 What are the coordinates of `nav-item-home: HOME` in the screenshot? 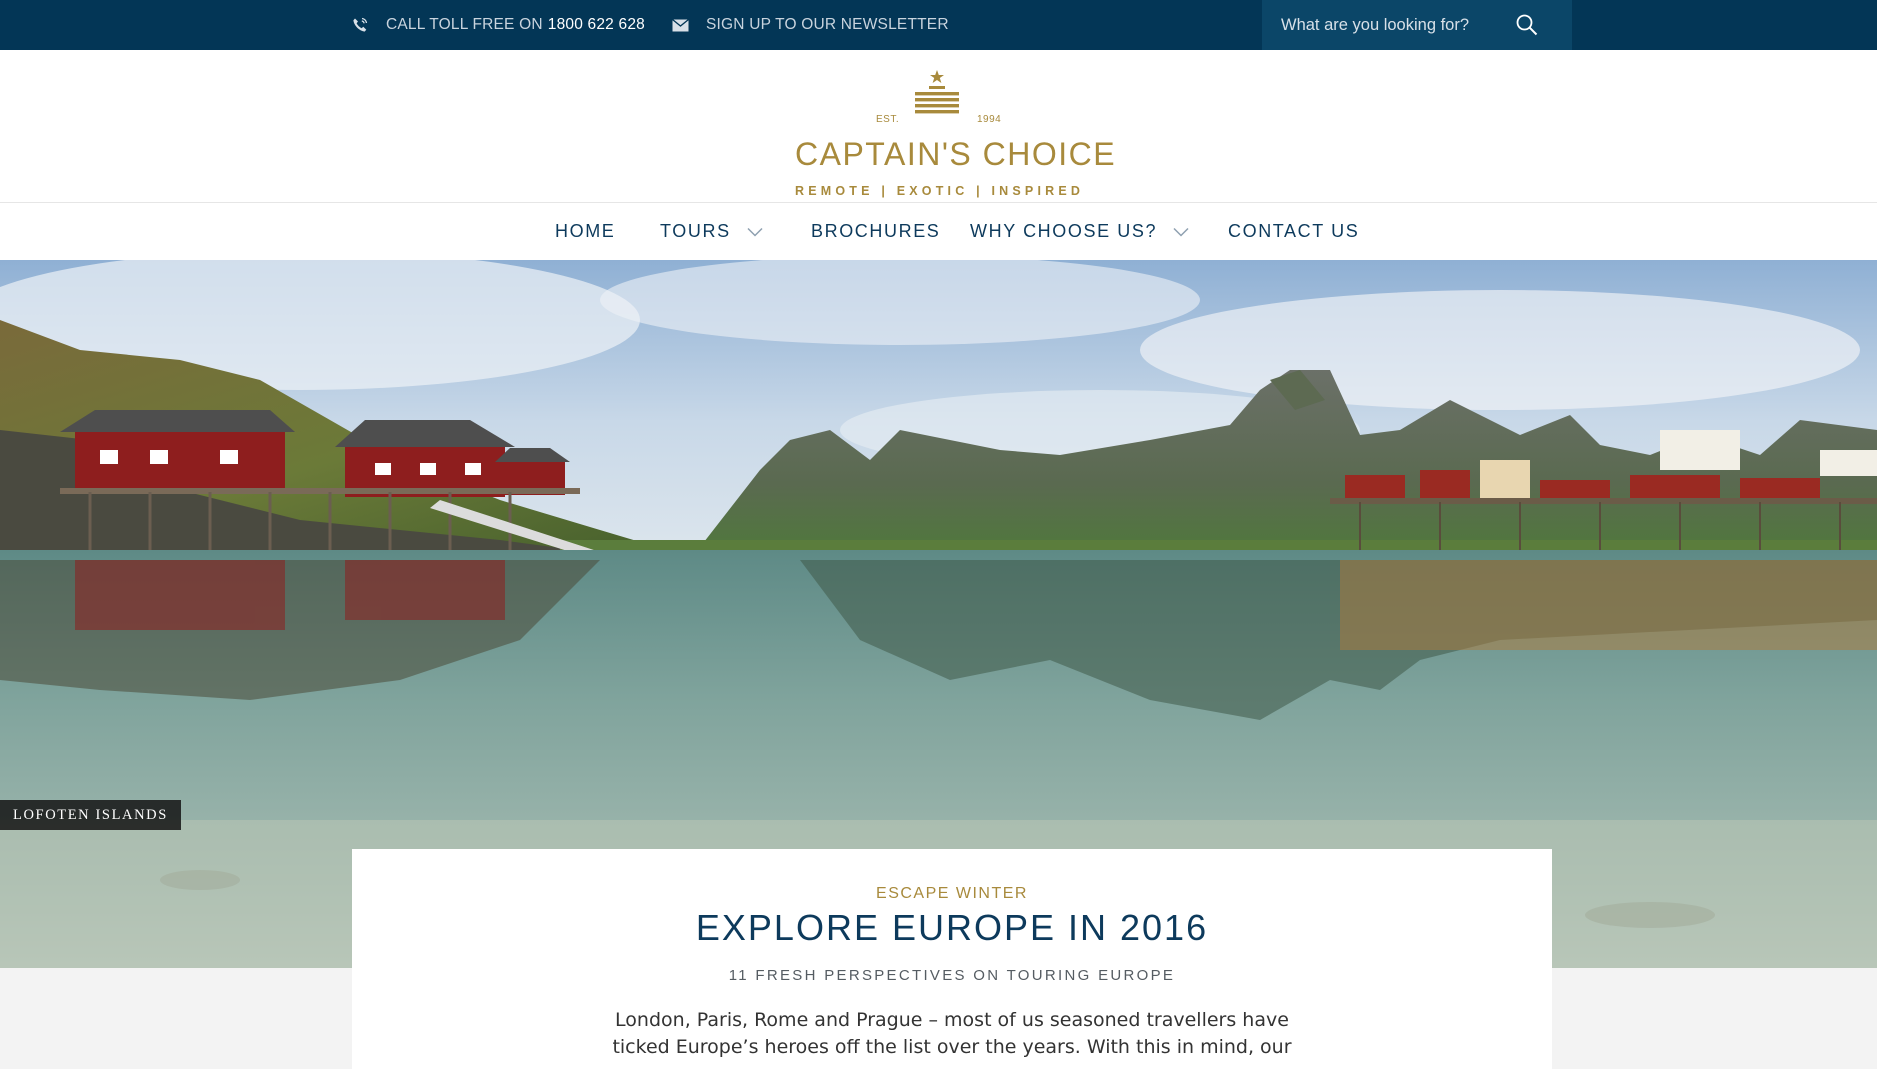 It's located at (585, 231).